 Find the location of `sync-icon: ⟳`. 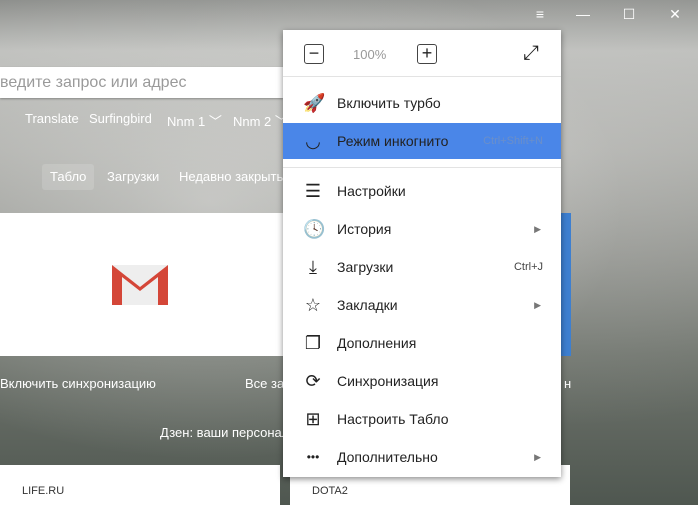

sync-icon: ⟳ is located at coordinates (313, 380).